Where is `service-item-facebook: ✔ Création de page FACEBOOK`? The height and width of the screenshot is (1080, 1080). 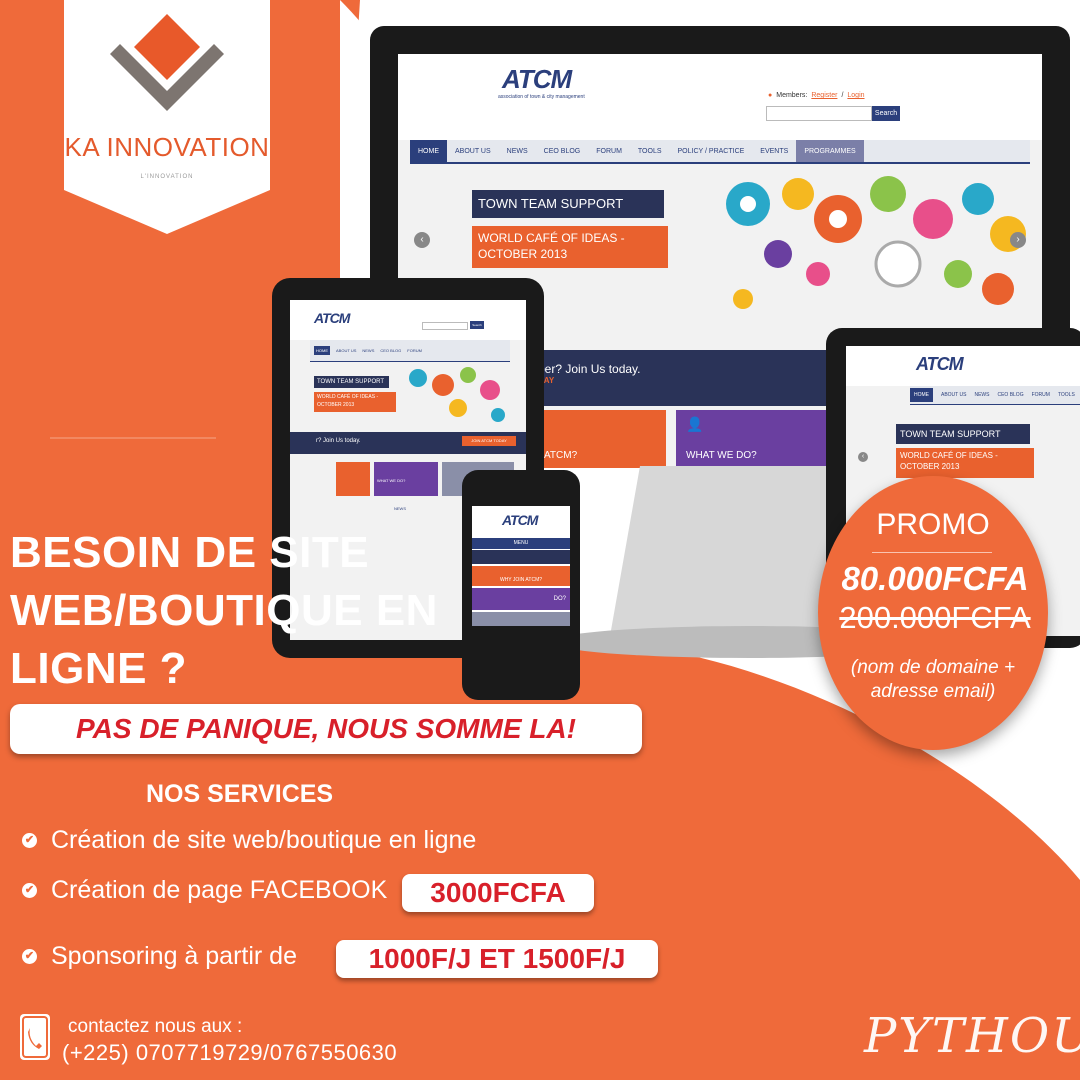
service-item-facebook: ✔ Création de page FACEBOOK is located at coordinates (204, 890).